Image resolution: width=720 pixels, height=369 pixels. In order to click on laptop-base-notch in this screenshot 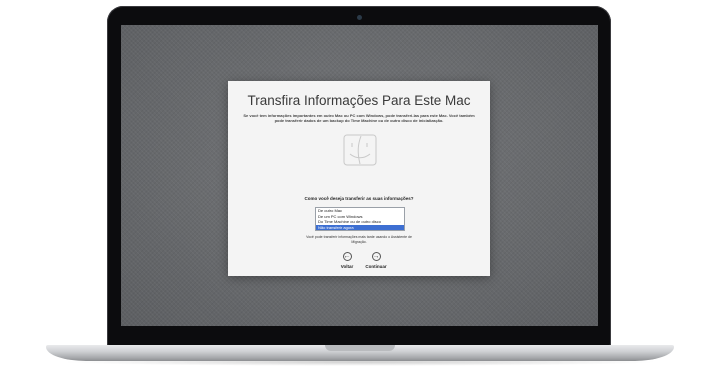, I will do `click(360, 348)`.